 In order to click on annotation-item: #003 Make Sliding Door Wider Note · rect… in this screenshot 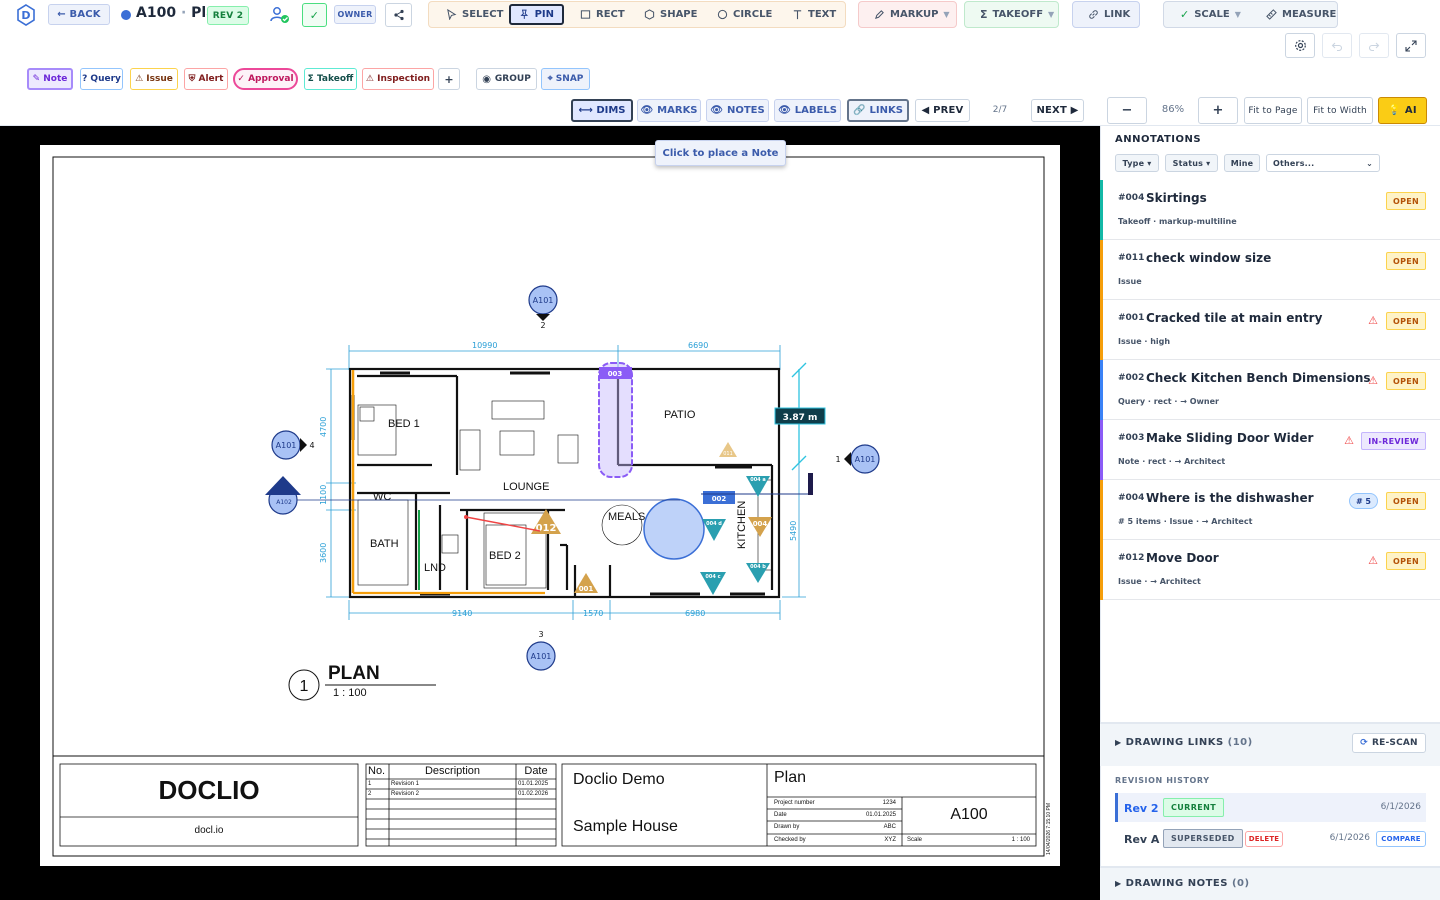, I will do `click(1270, 450)`.